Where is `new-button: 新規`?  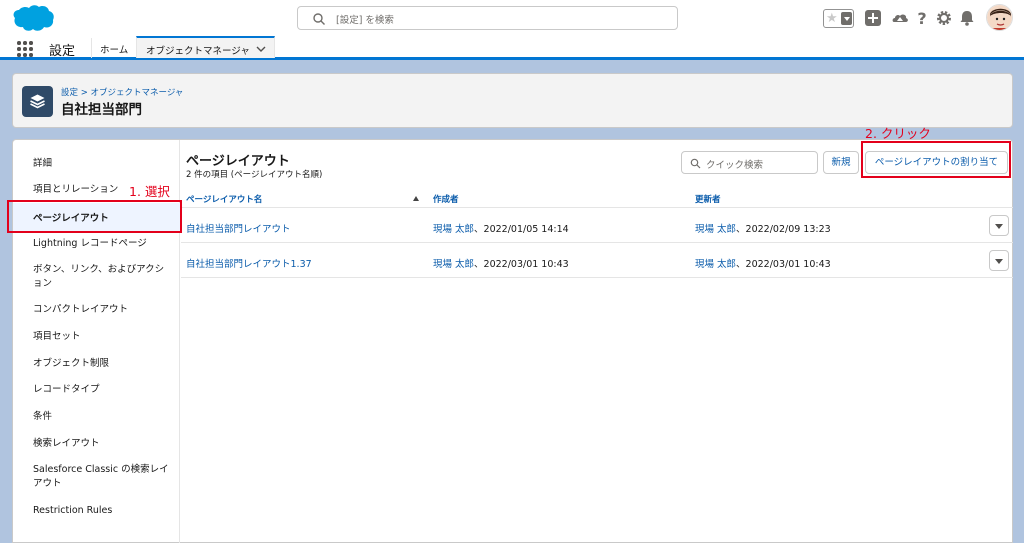 new-button: 新規 is located at coordinates (841, 162).